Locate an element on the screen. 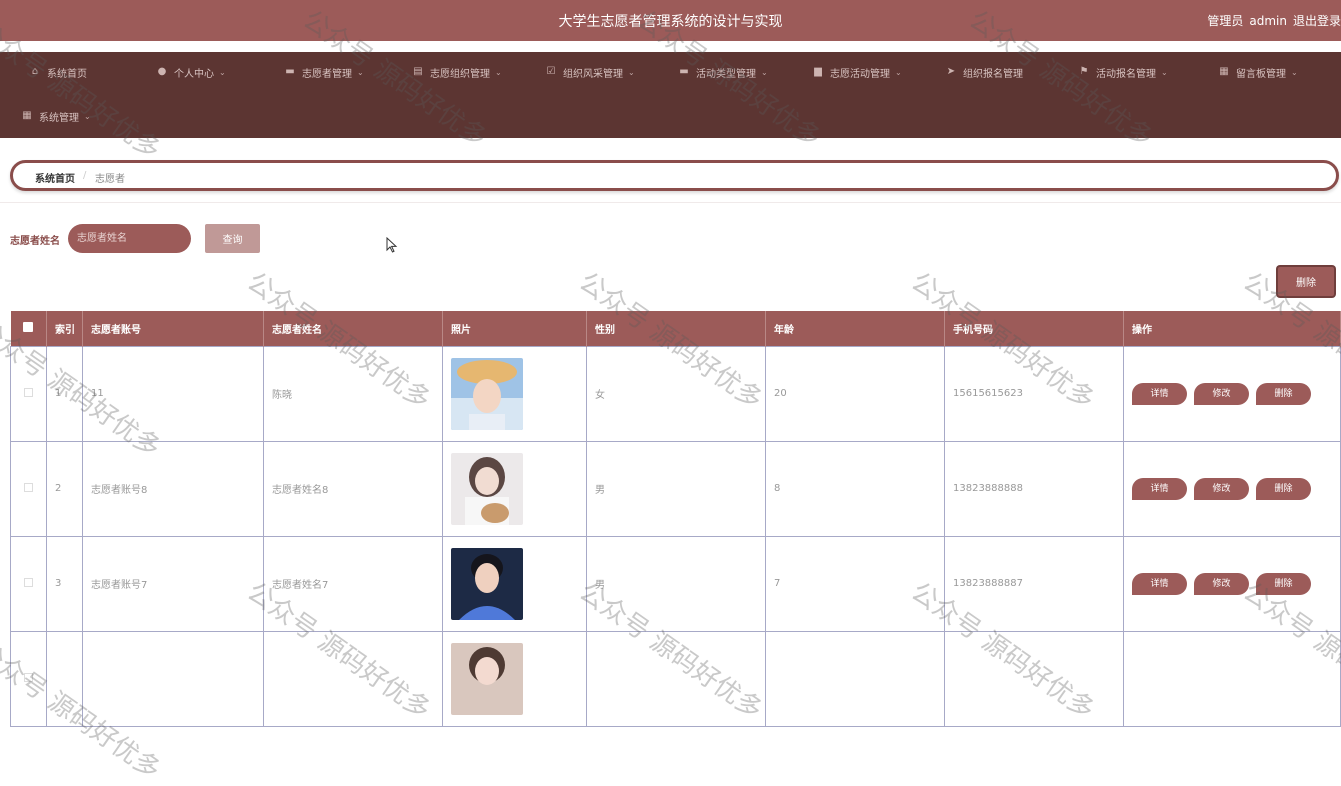 The height and width of the screenshot is (786, 1341). breadcrumb-current: 志愿者 is located at coordinates (110, 179).